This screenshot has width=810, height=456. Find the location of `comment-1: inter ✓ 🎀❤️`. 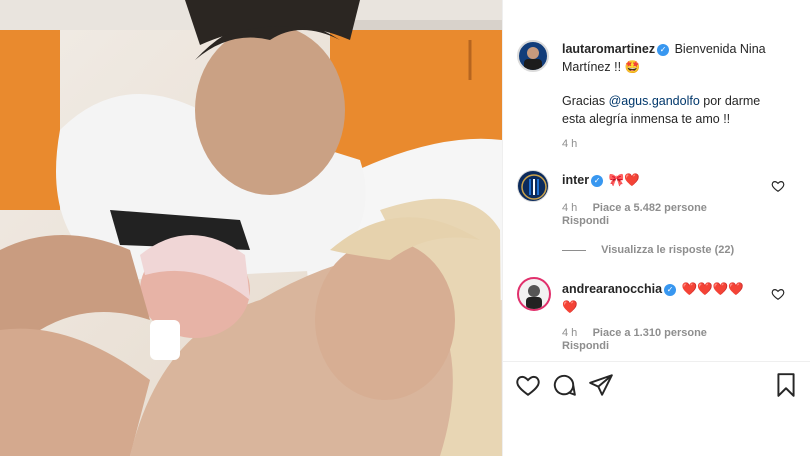

comment-1: inter ✓ 🎀❤️ is located at coordinates (672, 180).